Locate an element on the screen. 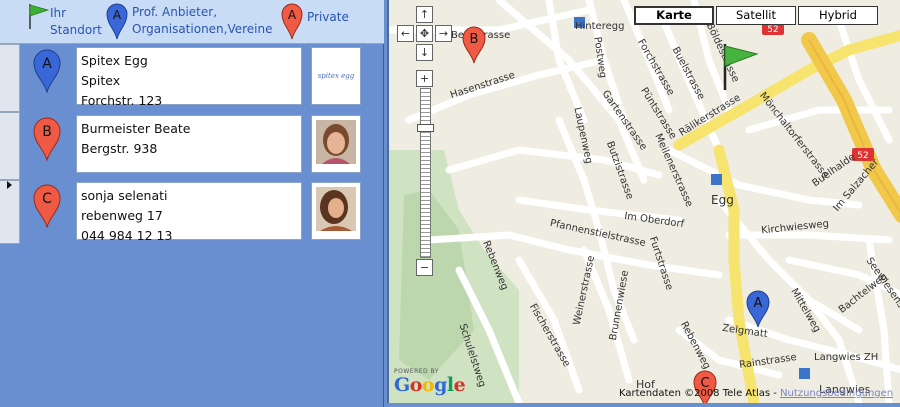  legend-professional: A Prof. Anbieter, Organisationen,Vereine is located at coordinates (189, 21).